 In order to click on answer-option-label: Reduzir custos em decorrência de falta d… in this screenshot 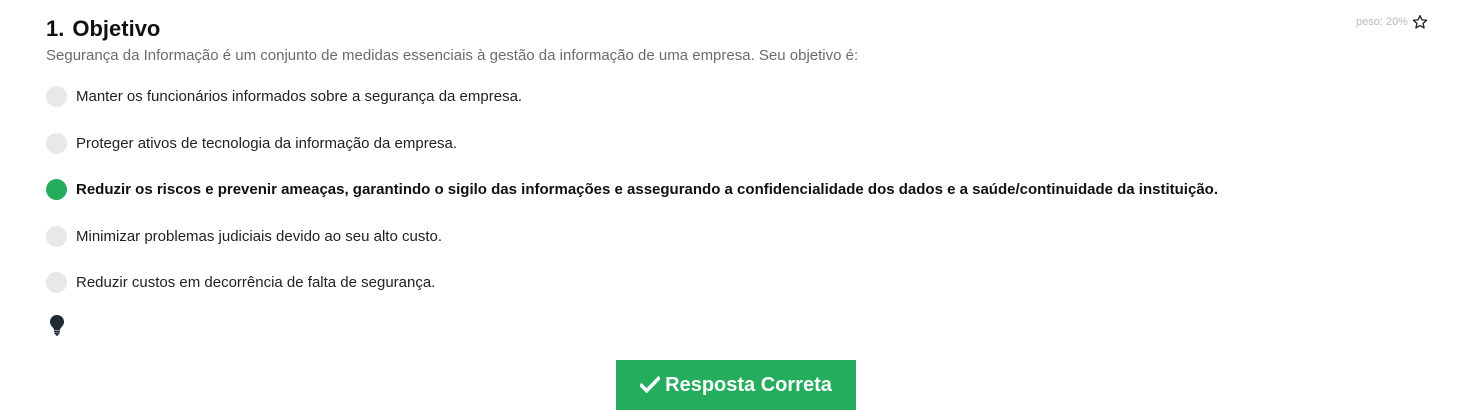, I will do `click(256, 282)`.